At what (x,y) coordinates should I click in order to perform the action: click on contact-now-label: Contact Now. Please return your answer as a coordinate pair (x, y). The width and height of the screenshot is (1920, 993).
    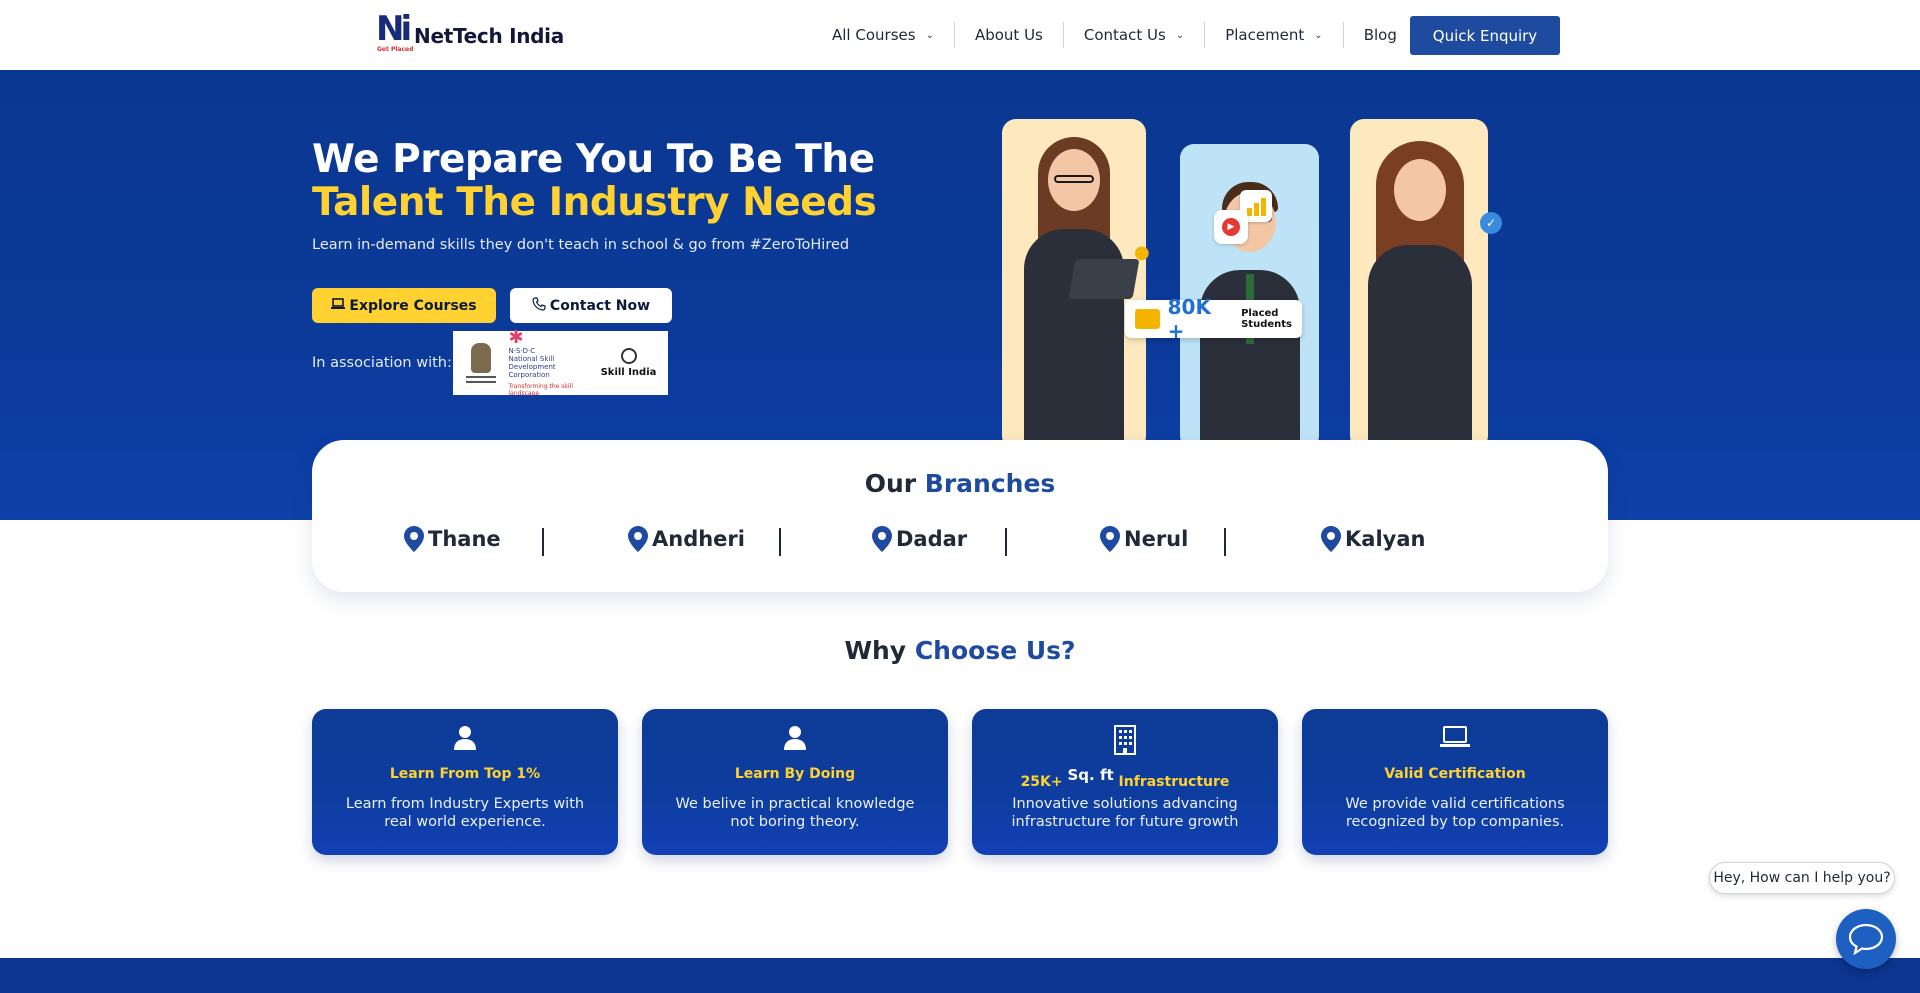
    Looking at the image, I should click on (600, 305).